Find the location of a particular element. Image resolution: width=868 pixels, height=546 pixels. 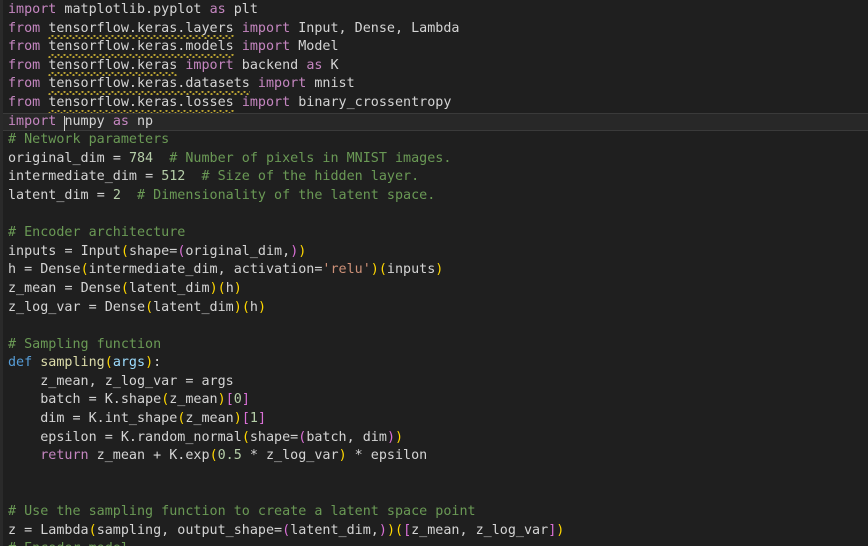

function-name: sampling is located at coordinates (68, 363).